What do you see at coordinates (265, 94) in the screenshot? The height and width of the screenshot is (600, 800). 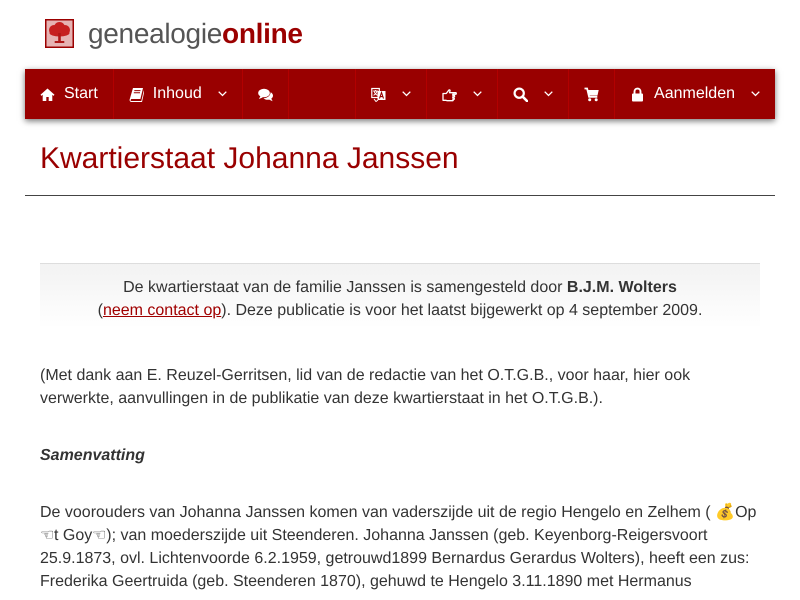 I see `chat-bubbles-icon` at bounding box center [265, 94].